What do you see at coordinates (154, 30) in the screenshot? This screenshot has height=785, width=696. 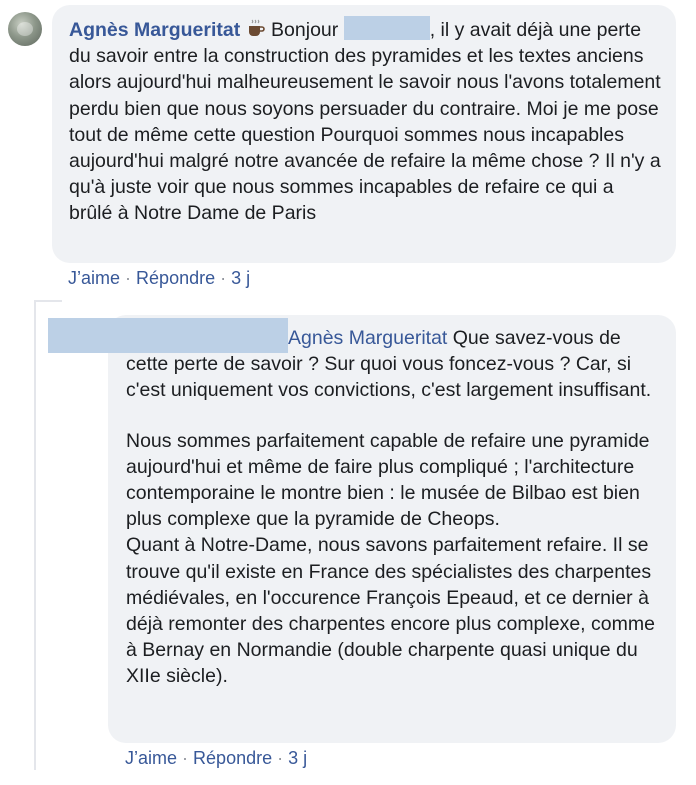 I see `comment-author-link: Agnès Margueritat` at bounding box center [154, 30].